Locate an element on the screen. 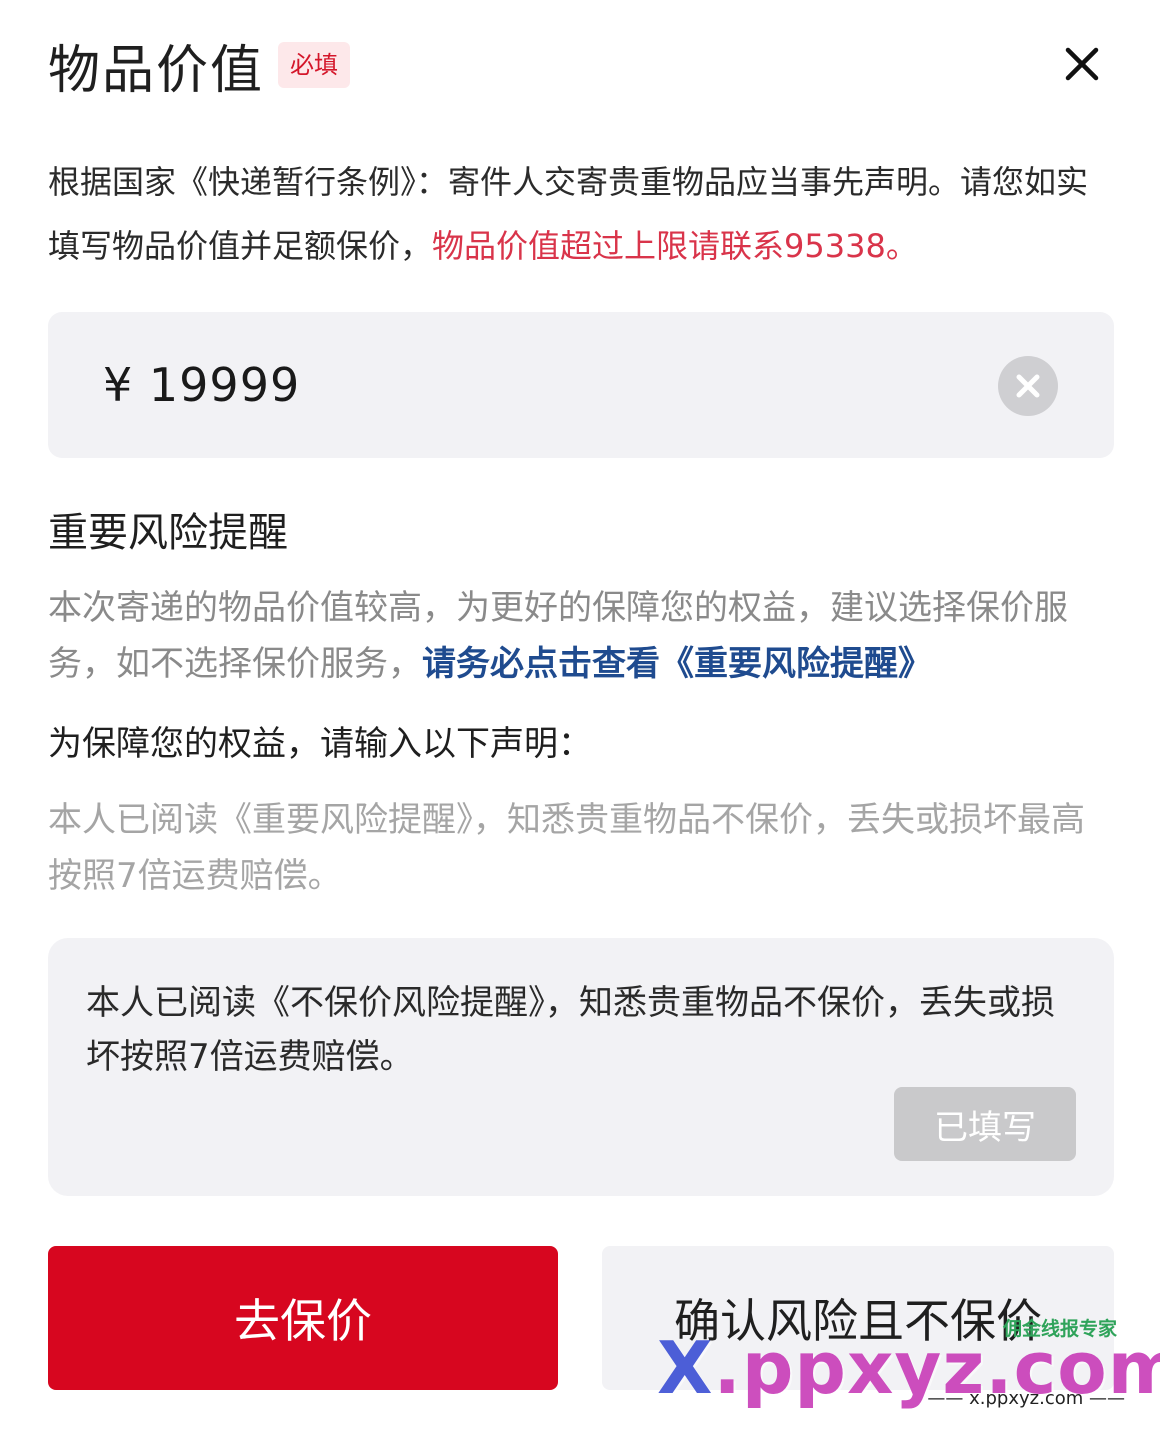 The height and width of the screenshot is (1437, 1160). notice-limit-warning: 物品价值超过上限请联系95338。 is located at coordinates (675, 246).